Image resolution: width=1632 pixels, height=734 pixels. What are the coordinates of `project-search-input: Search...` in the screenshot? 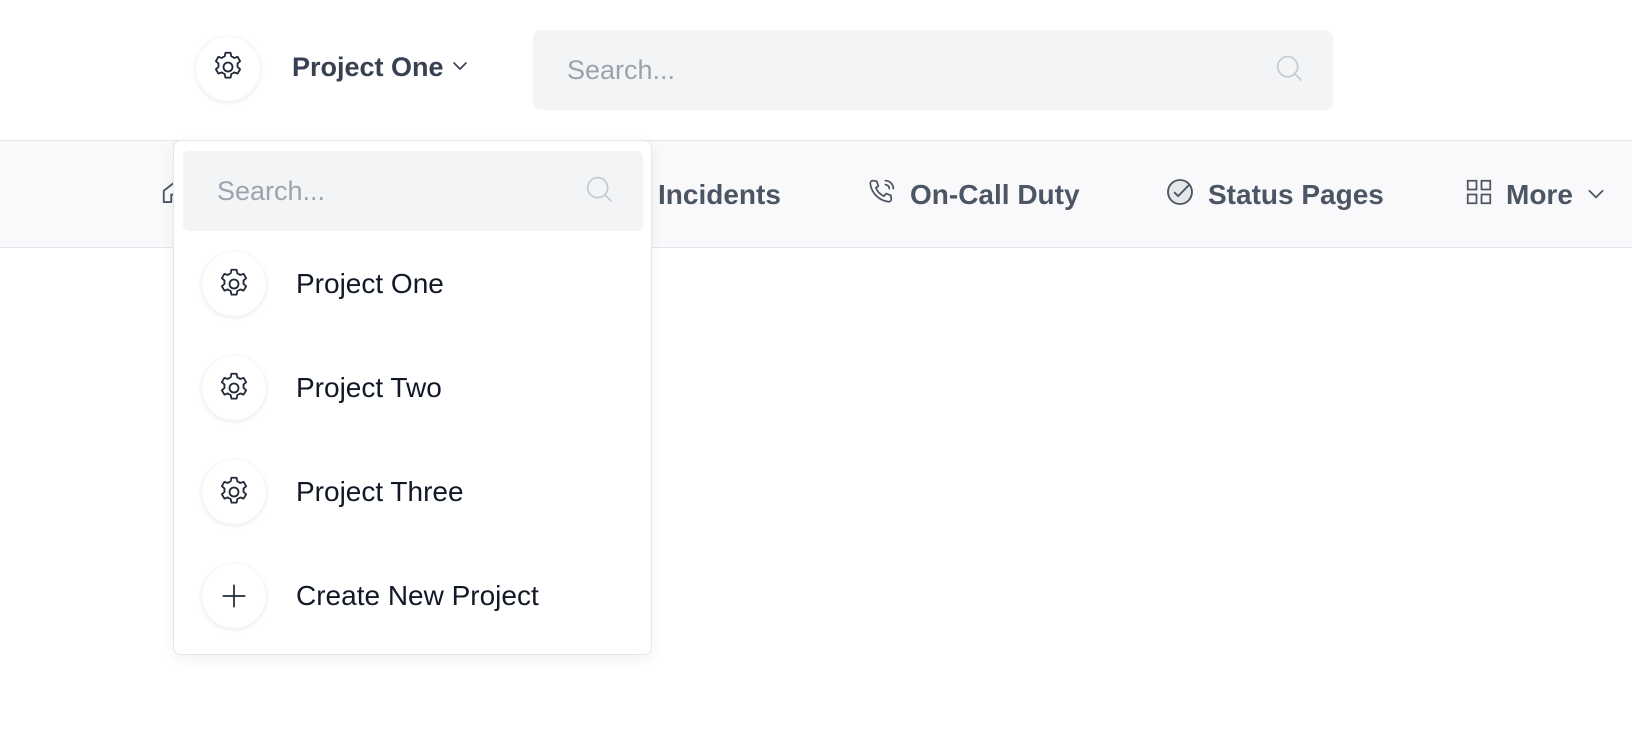 It's located at (413, 191).